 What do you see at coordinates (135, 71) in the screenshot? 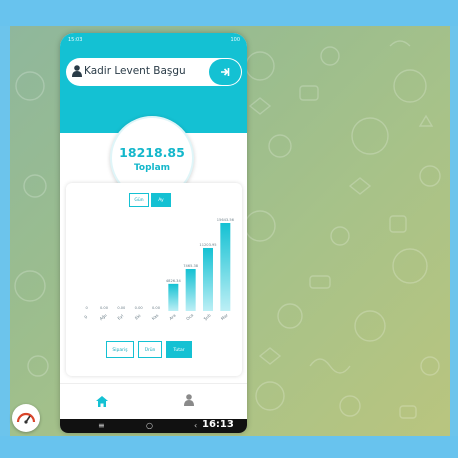
I see `user-name: Kadir Levent Başgu` at bounding box center [135, 71].